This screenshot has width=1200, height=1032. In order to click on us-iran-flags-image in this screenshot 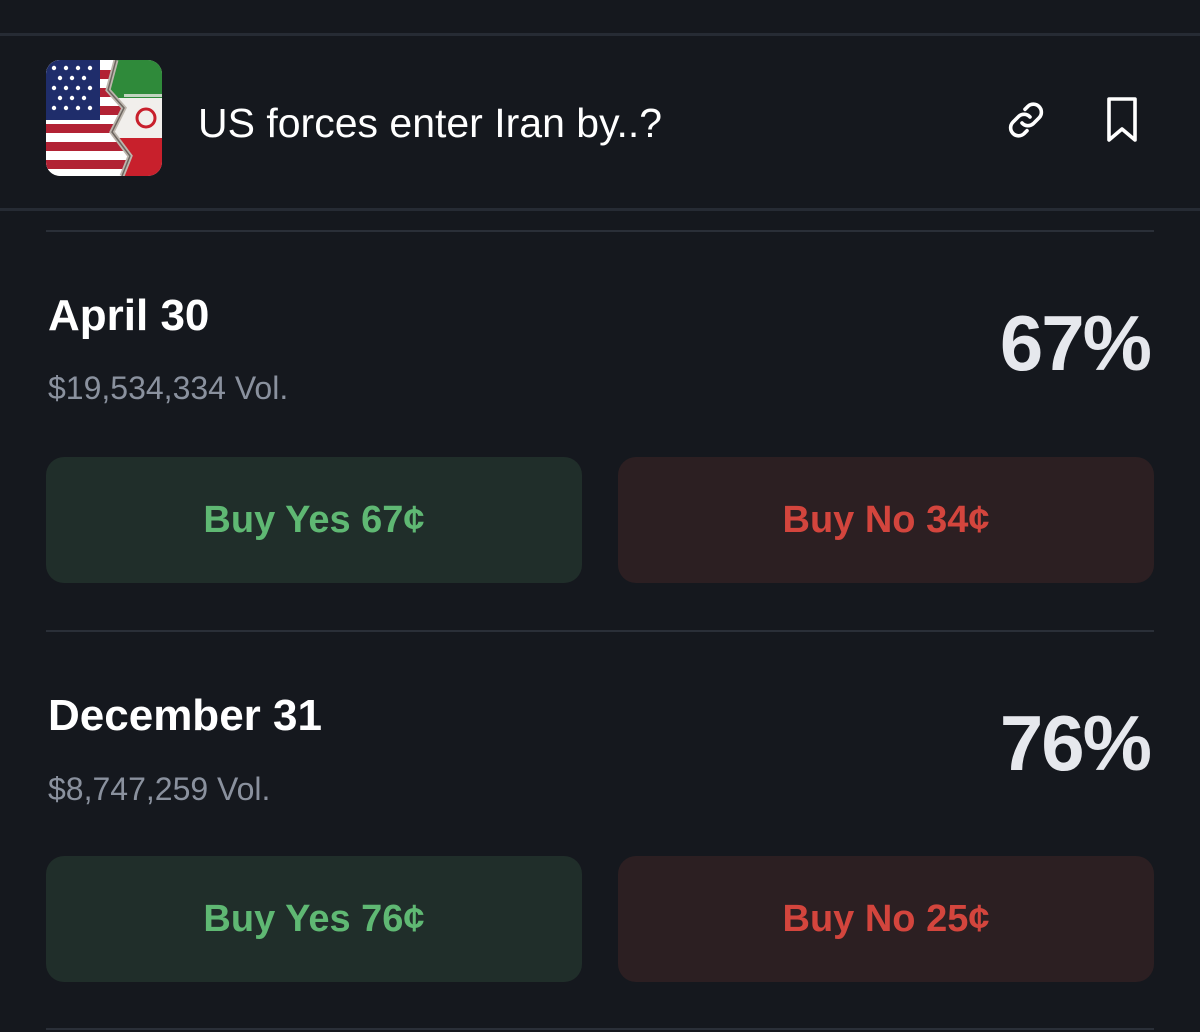, I will do `click(104, 118)`.